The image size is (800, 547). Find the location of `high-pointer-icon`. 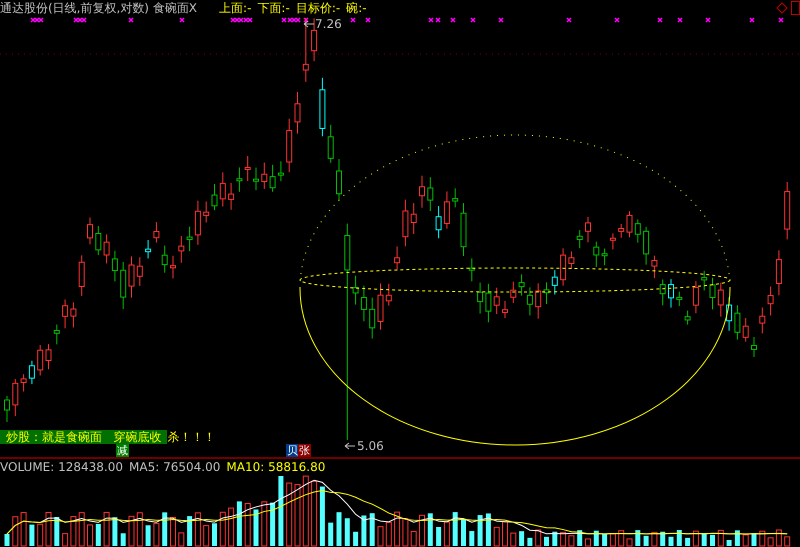

high-pointer-icon is located at coordinates (309, 24).